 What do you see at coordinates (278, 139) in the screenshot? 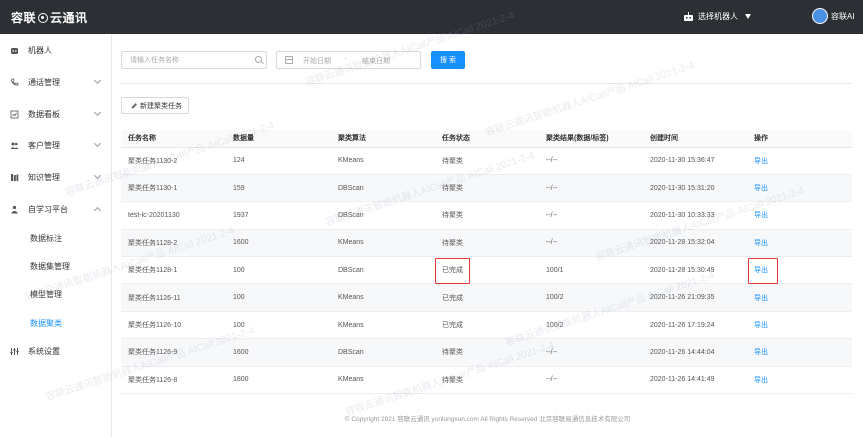
I see `column-header: 数据量` at bounding box center [278, 139].